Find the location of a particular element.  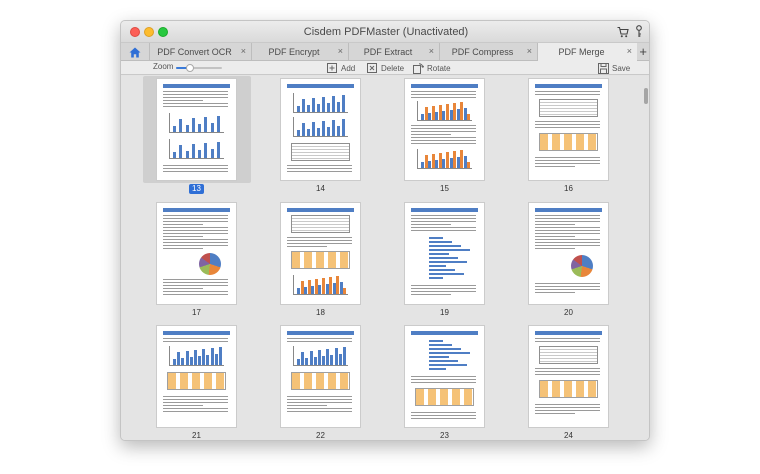

toolbar: Zoom Add Delete Rotate Save is located at coordinates (385, 68).